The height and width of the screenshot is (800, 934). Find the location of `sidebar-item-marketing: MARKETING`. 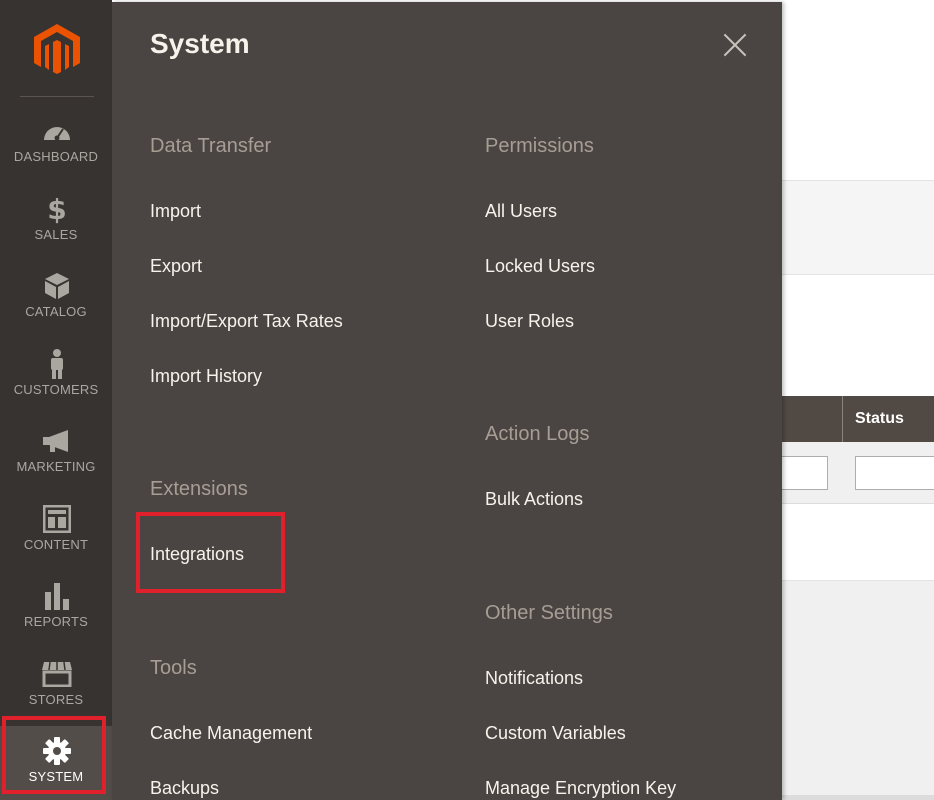

sidebar-item-marketing: MARKETING is located at coordinates (56, 454).